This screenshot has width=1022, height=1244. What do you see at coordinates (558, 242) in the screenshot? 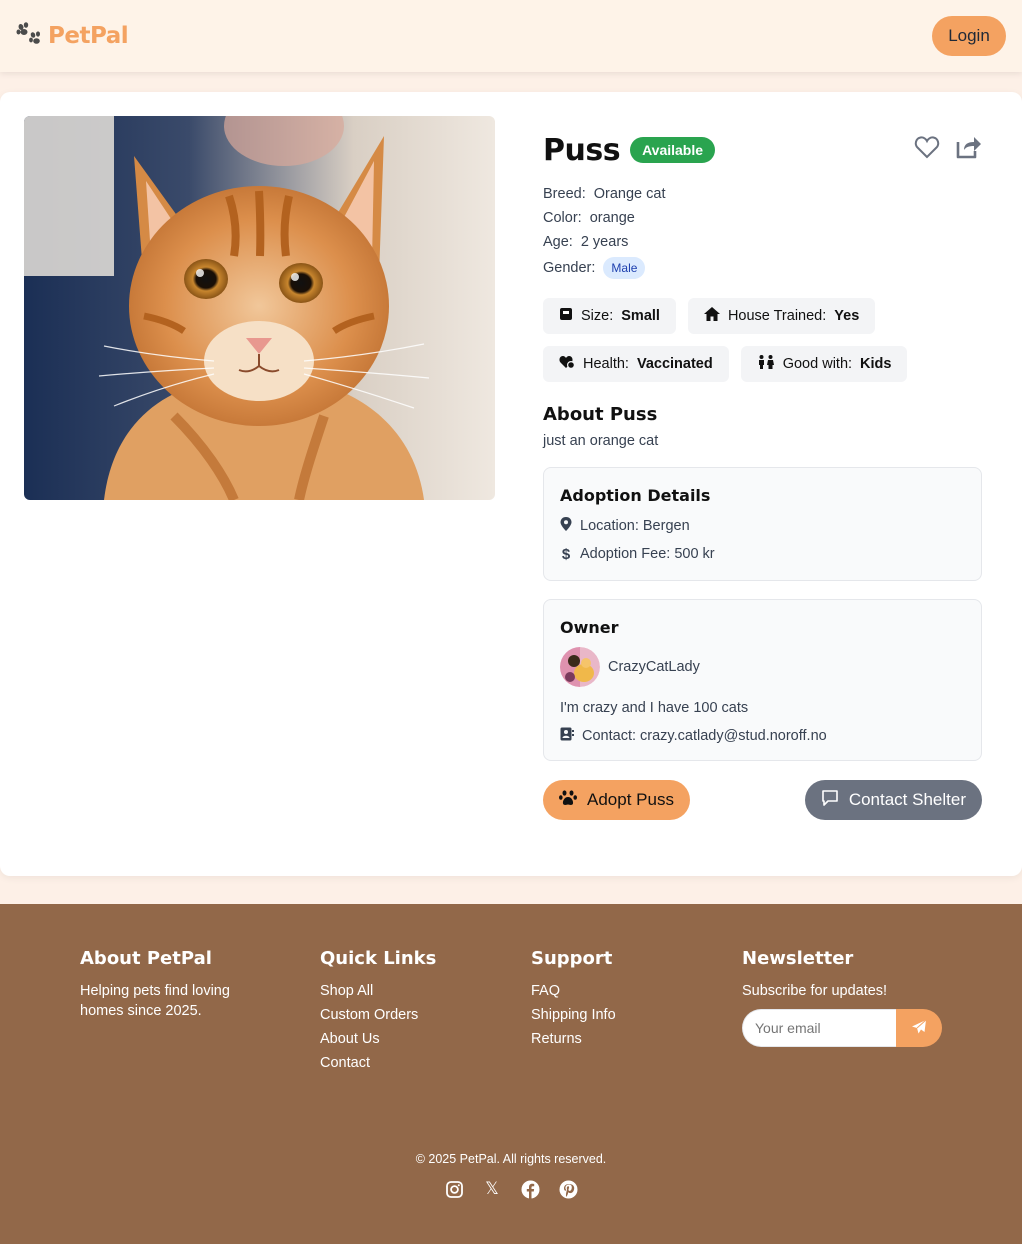
I see `fact-label: Age:` at bounding box center [558, 242].